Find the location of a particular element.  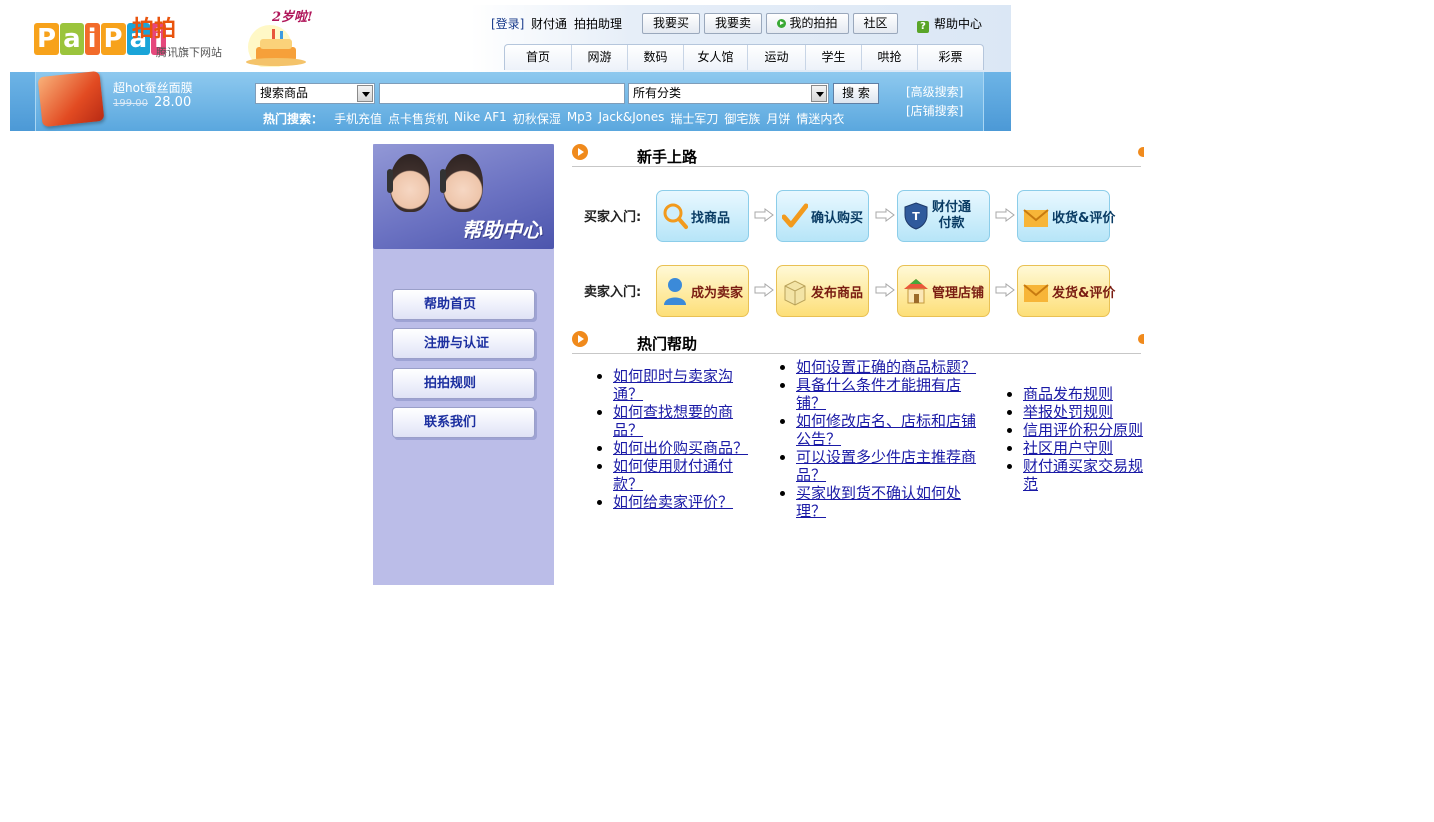

step-label: 确认购买 is located at coordinates (837, 218).